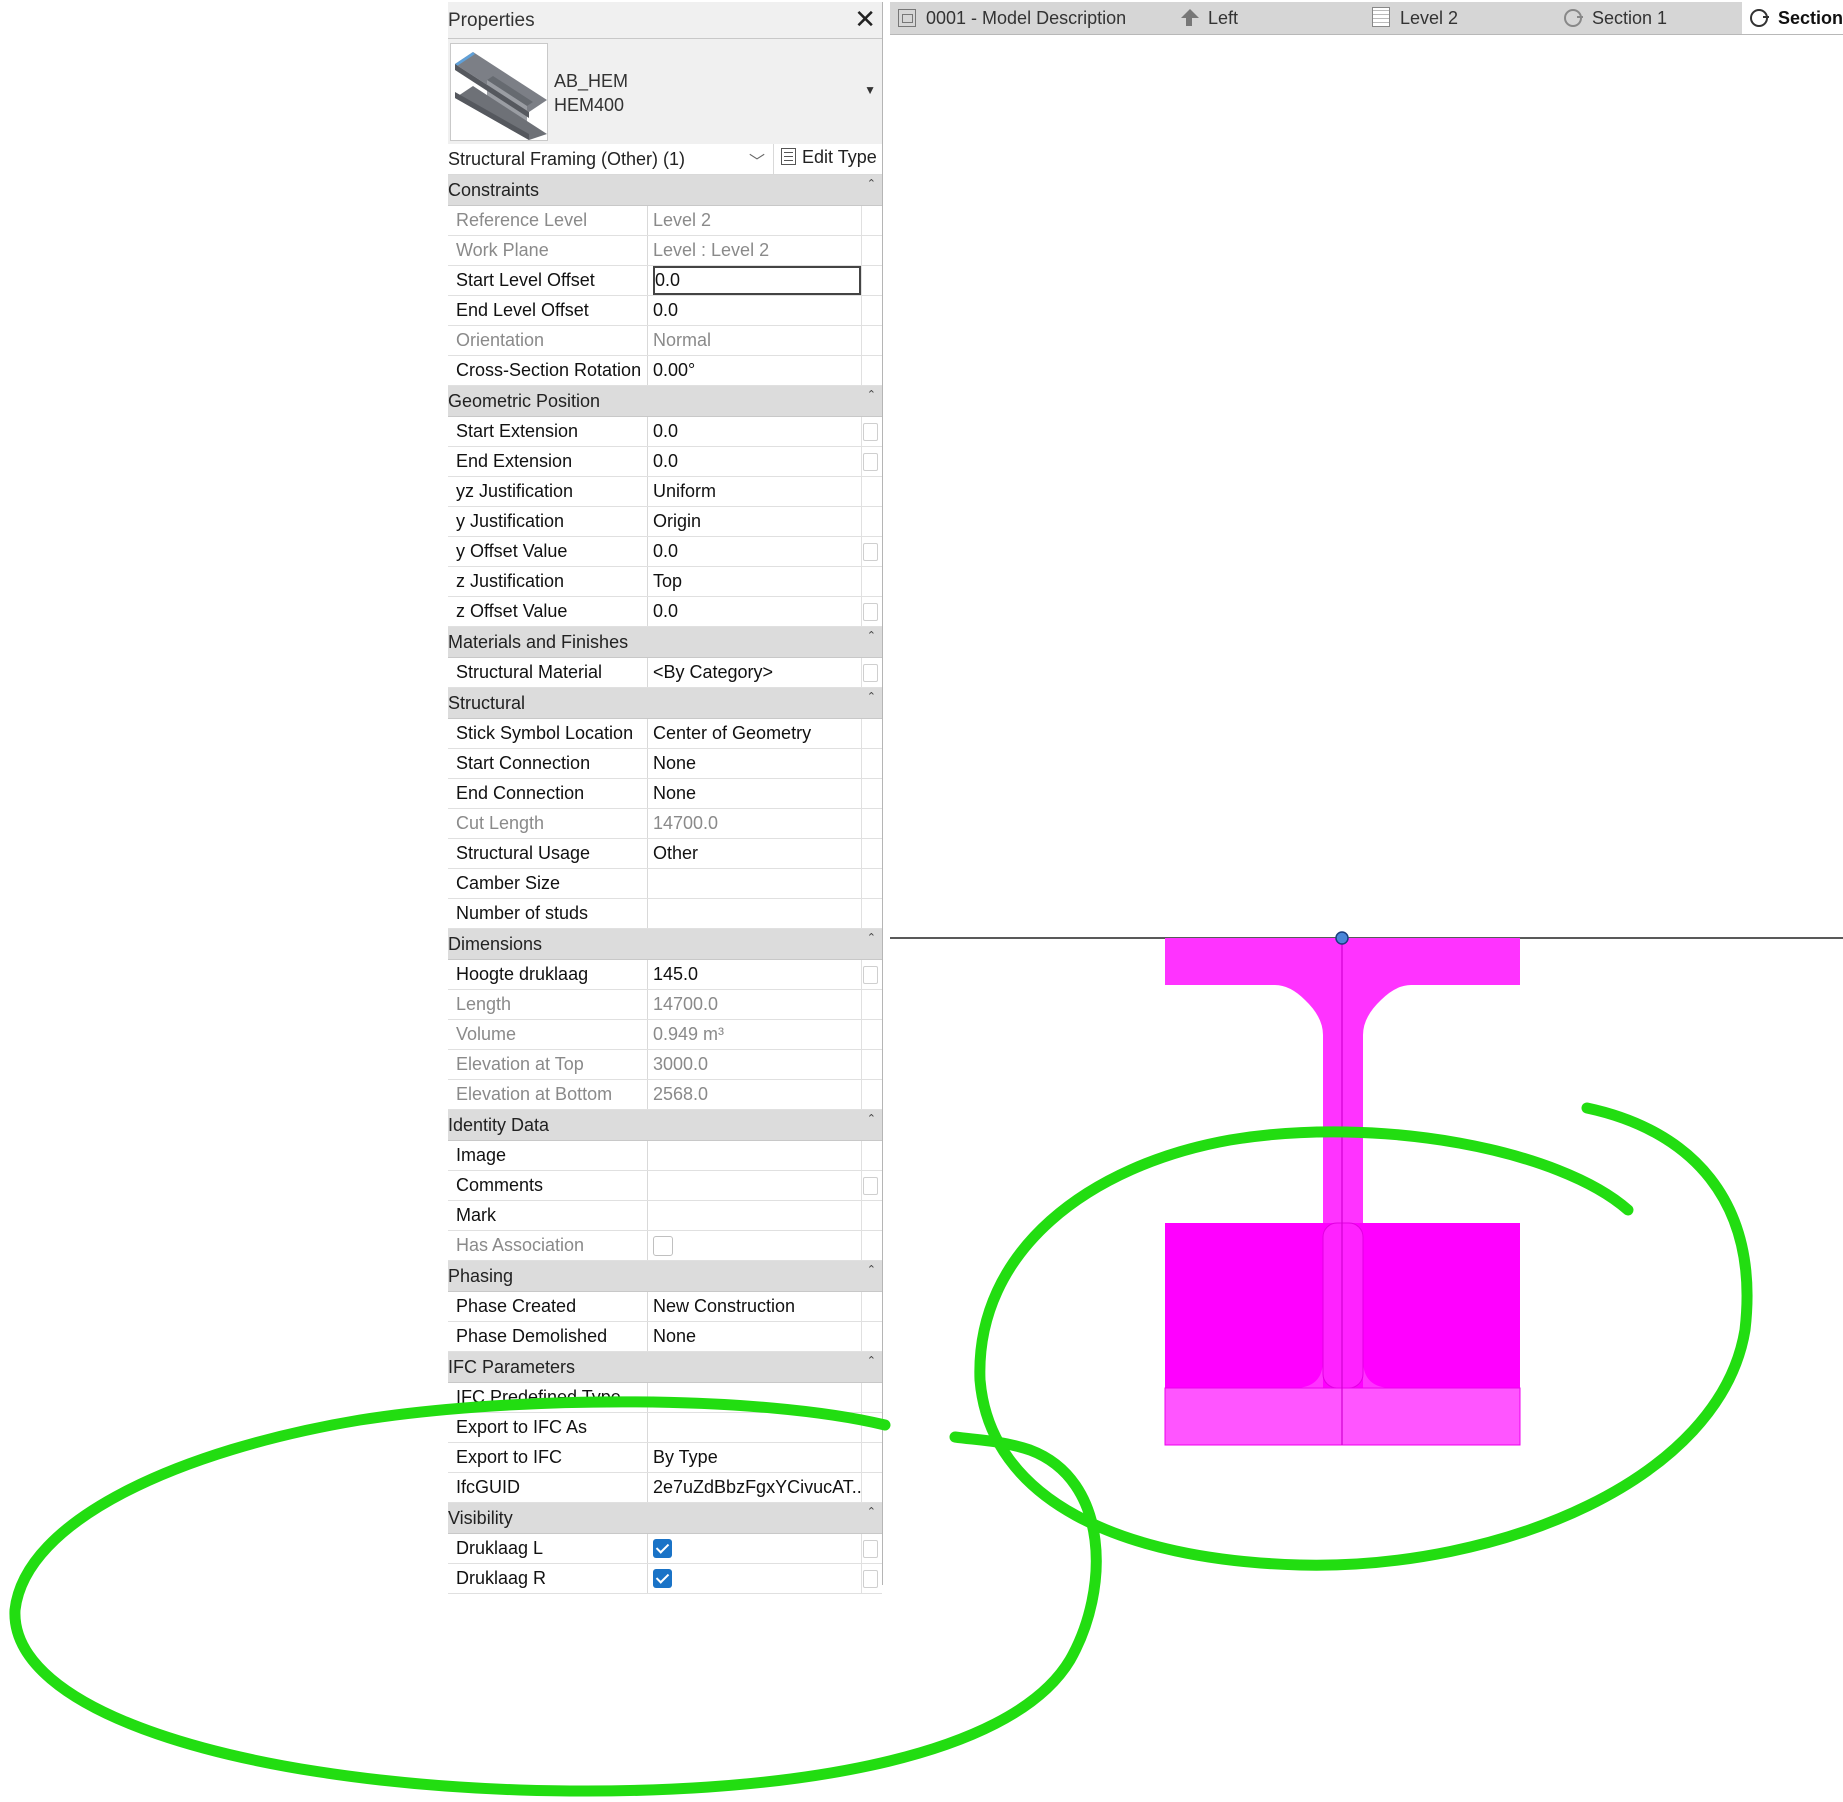  I want to click on tab-section: Section, so click(1792, 18).